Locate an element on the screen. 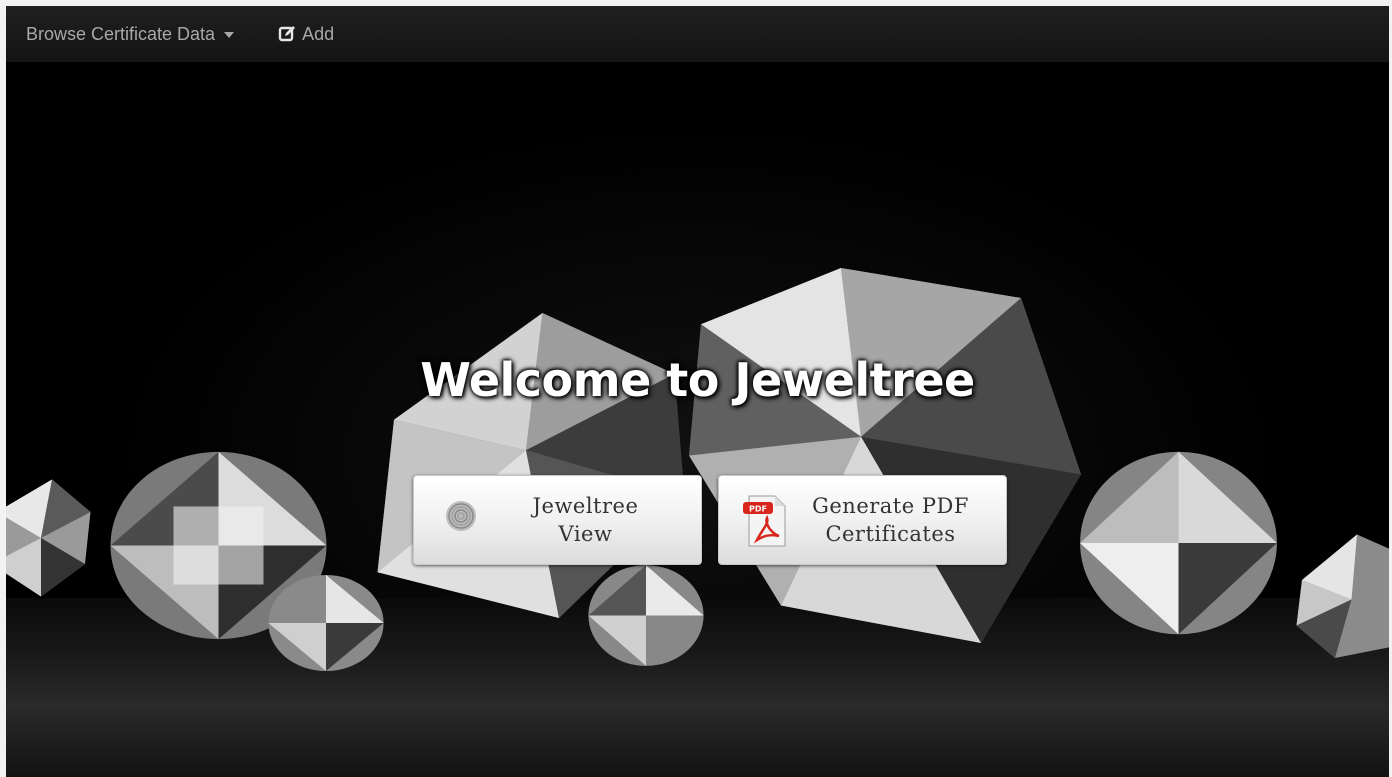 Image resolution: width=1392 pixels, height=777 pixels. jeweltree-view-label: Jeweltree View is located at coordinates (592, 520).